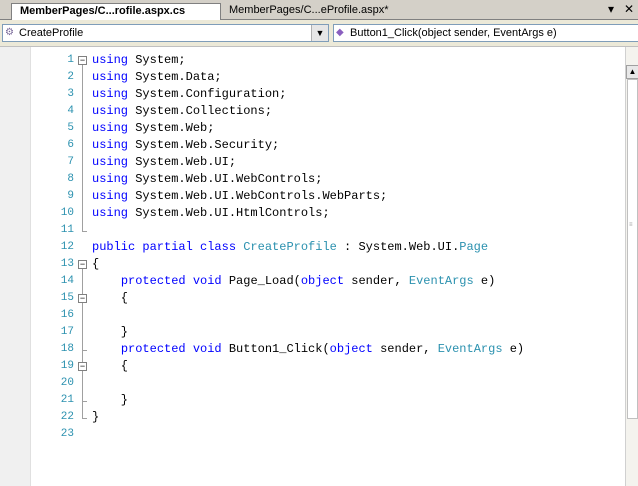 This screenshot has width=638, height=486. Describe the element at coordinates (67, 434) in the screenshot. I see `line-number: 23` at that location.